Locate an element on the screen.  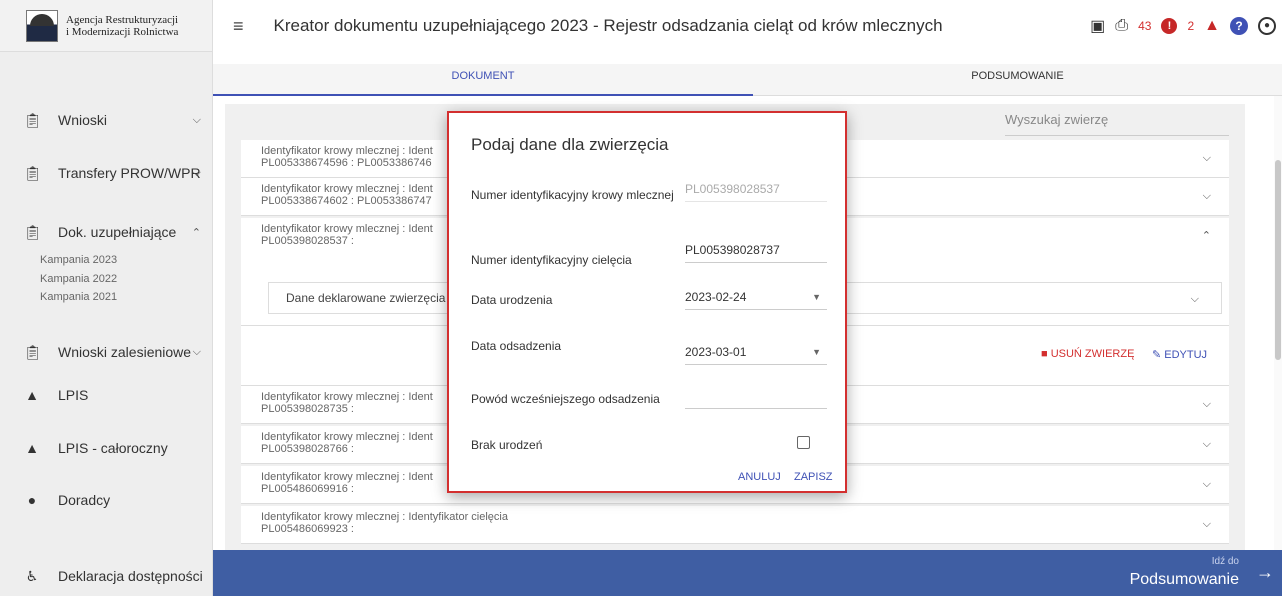
arrow-right-icon: → is located at coordinates (1265, 572).